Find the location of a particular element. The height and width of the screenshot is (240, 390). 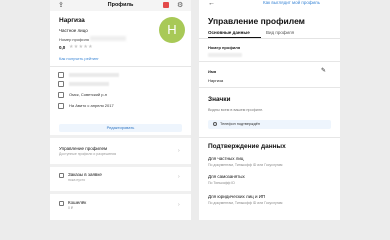

profile-name: Наргиза is located at coordinates (72, 20).